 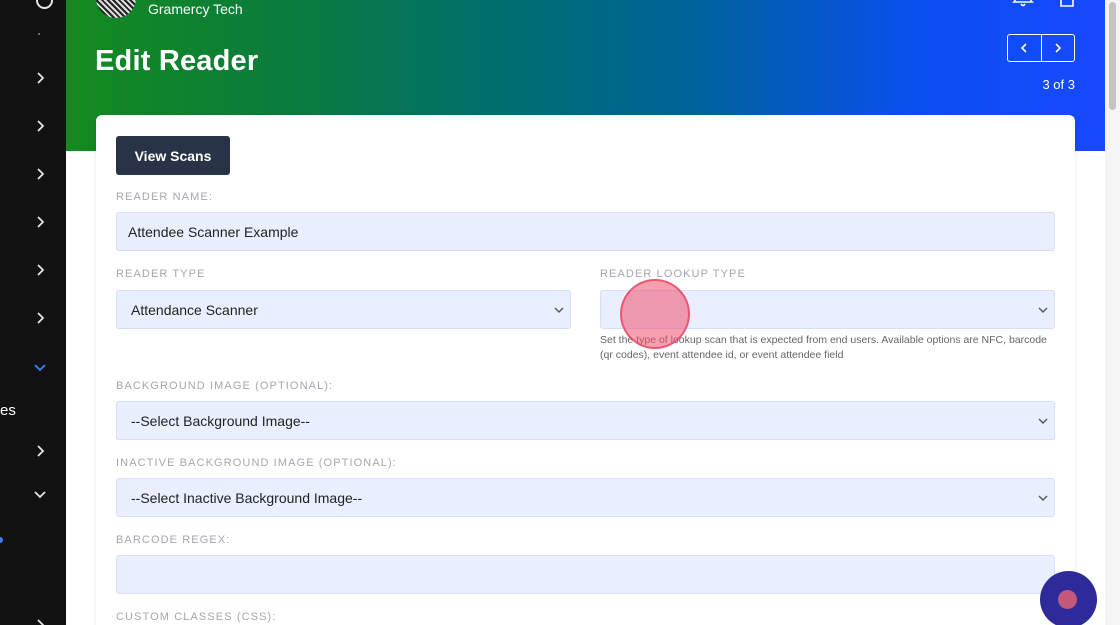 What do you see at coordinates (655, 314) in the screenshot?
I see `click-indicator` at bounding box center [655, 314].